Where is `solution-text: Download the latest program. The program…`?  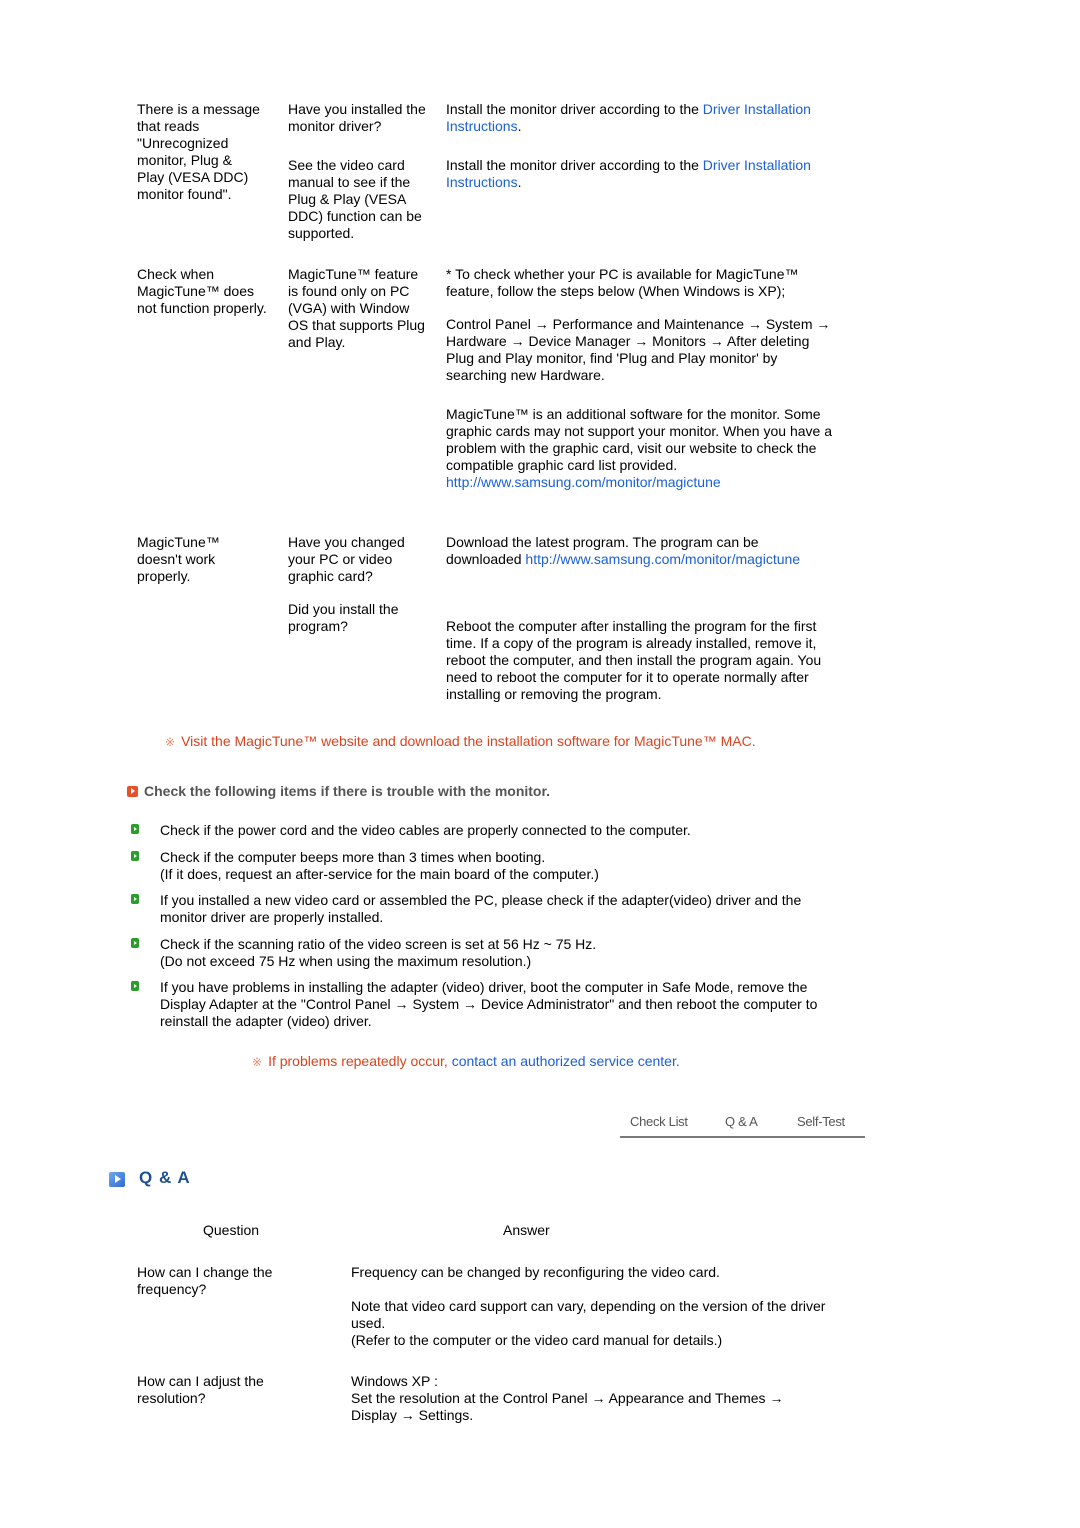 solution-text: Download the latest program. The program… is located at coordinates (641, 551).